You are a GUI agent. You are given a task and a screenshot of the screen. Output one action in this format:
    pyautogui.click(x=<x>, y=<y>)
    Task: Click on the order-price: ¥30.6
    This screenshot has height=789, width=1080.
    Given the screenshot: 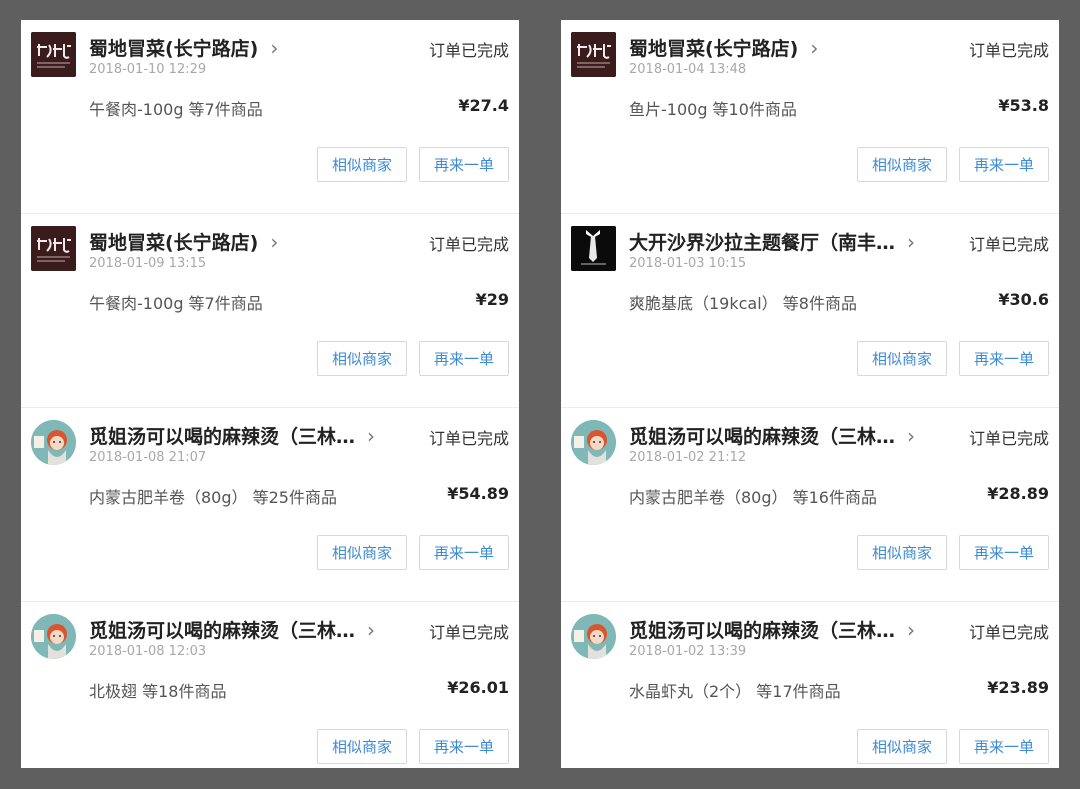 What is the action you would take?
    pyautogui.click(x=1023, y=299)
    